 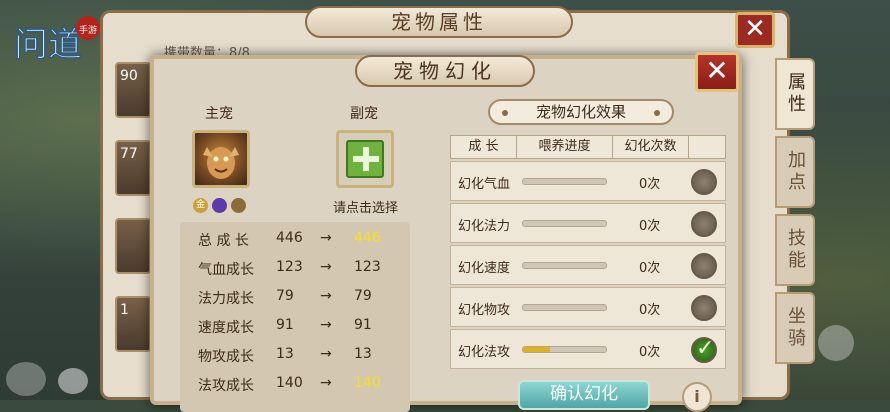 I want to click on menu-toggle-icon, so click(x=836, y=343).